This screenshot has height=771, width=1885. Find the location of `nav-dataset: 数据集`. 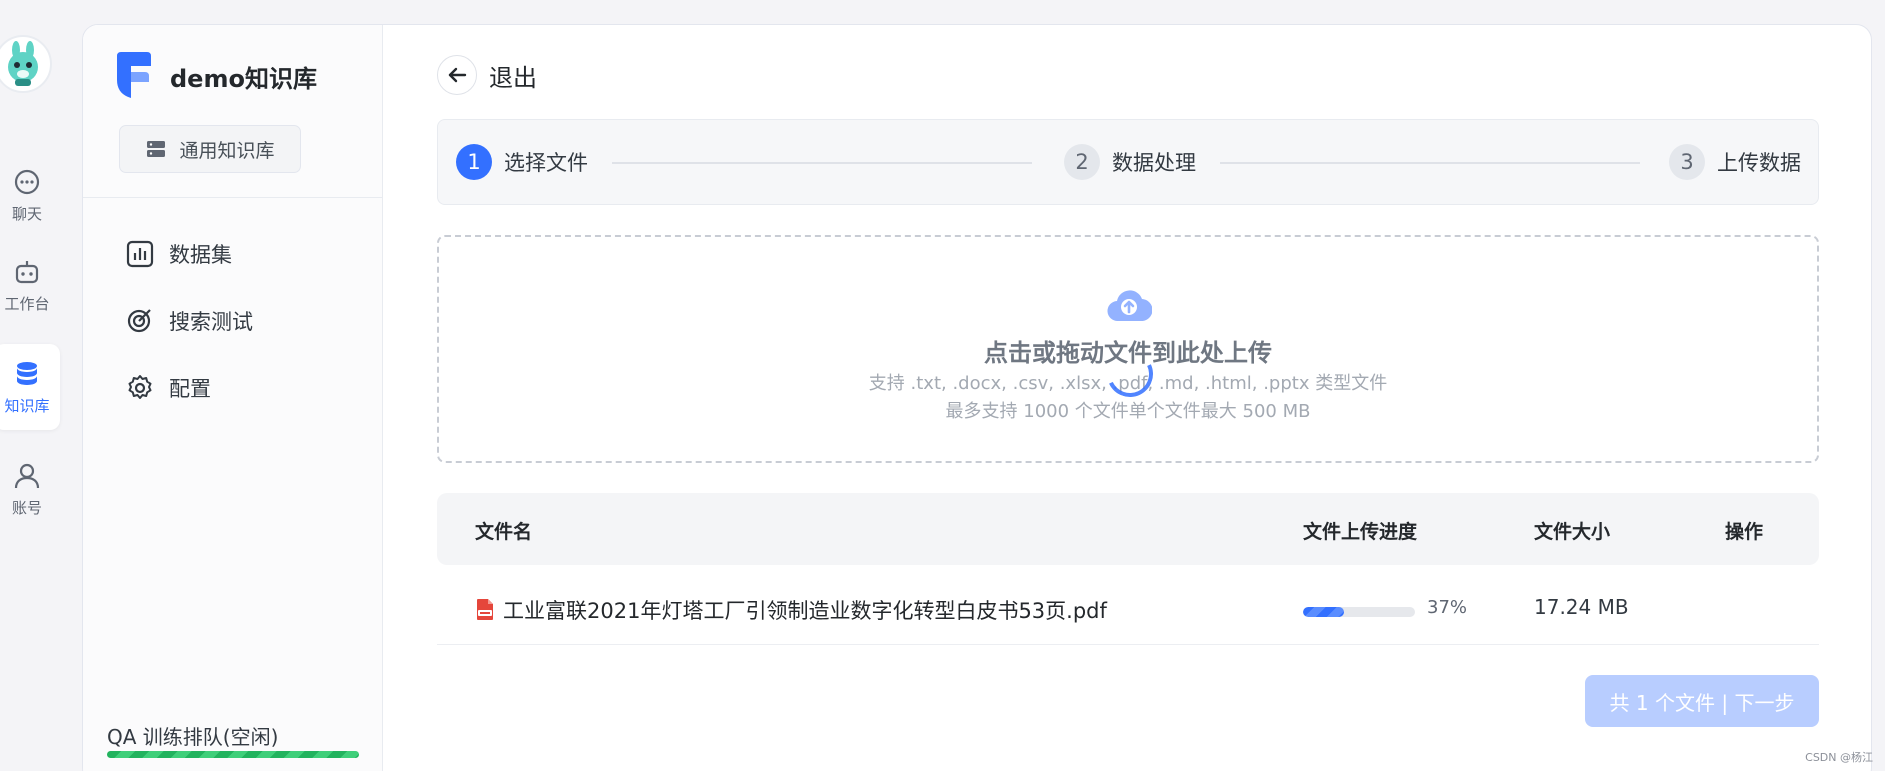

nav-dataset: 数据集 is located at coordinates (235, 254).